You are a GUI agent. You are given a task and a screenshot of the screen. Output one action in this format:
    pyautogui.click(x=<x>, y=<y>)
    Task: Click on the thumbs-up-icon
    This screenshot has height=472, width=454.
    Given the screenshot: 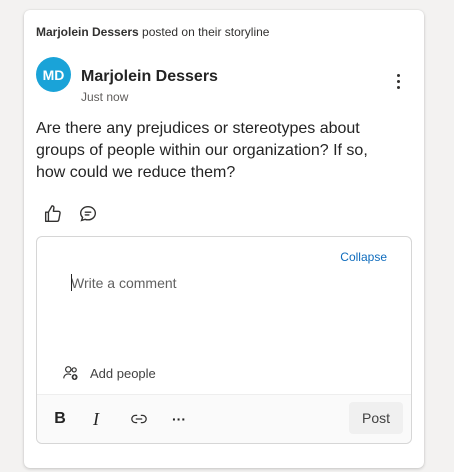 What is the action you would take?
    pyautogui.click(x=52, y=214)
    